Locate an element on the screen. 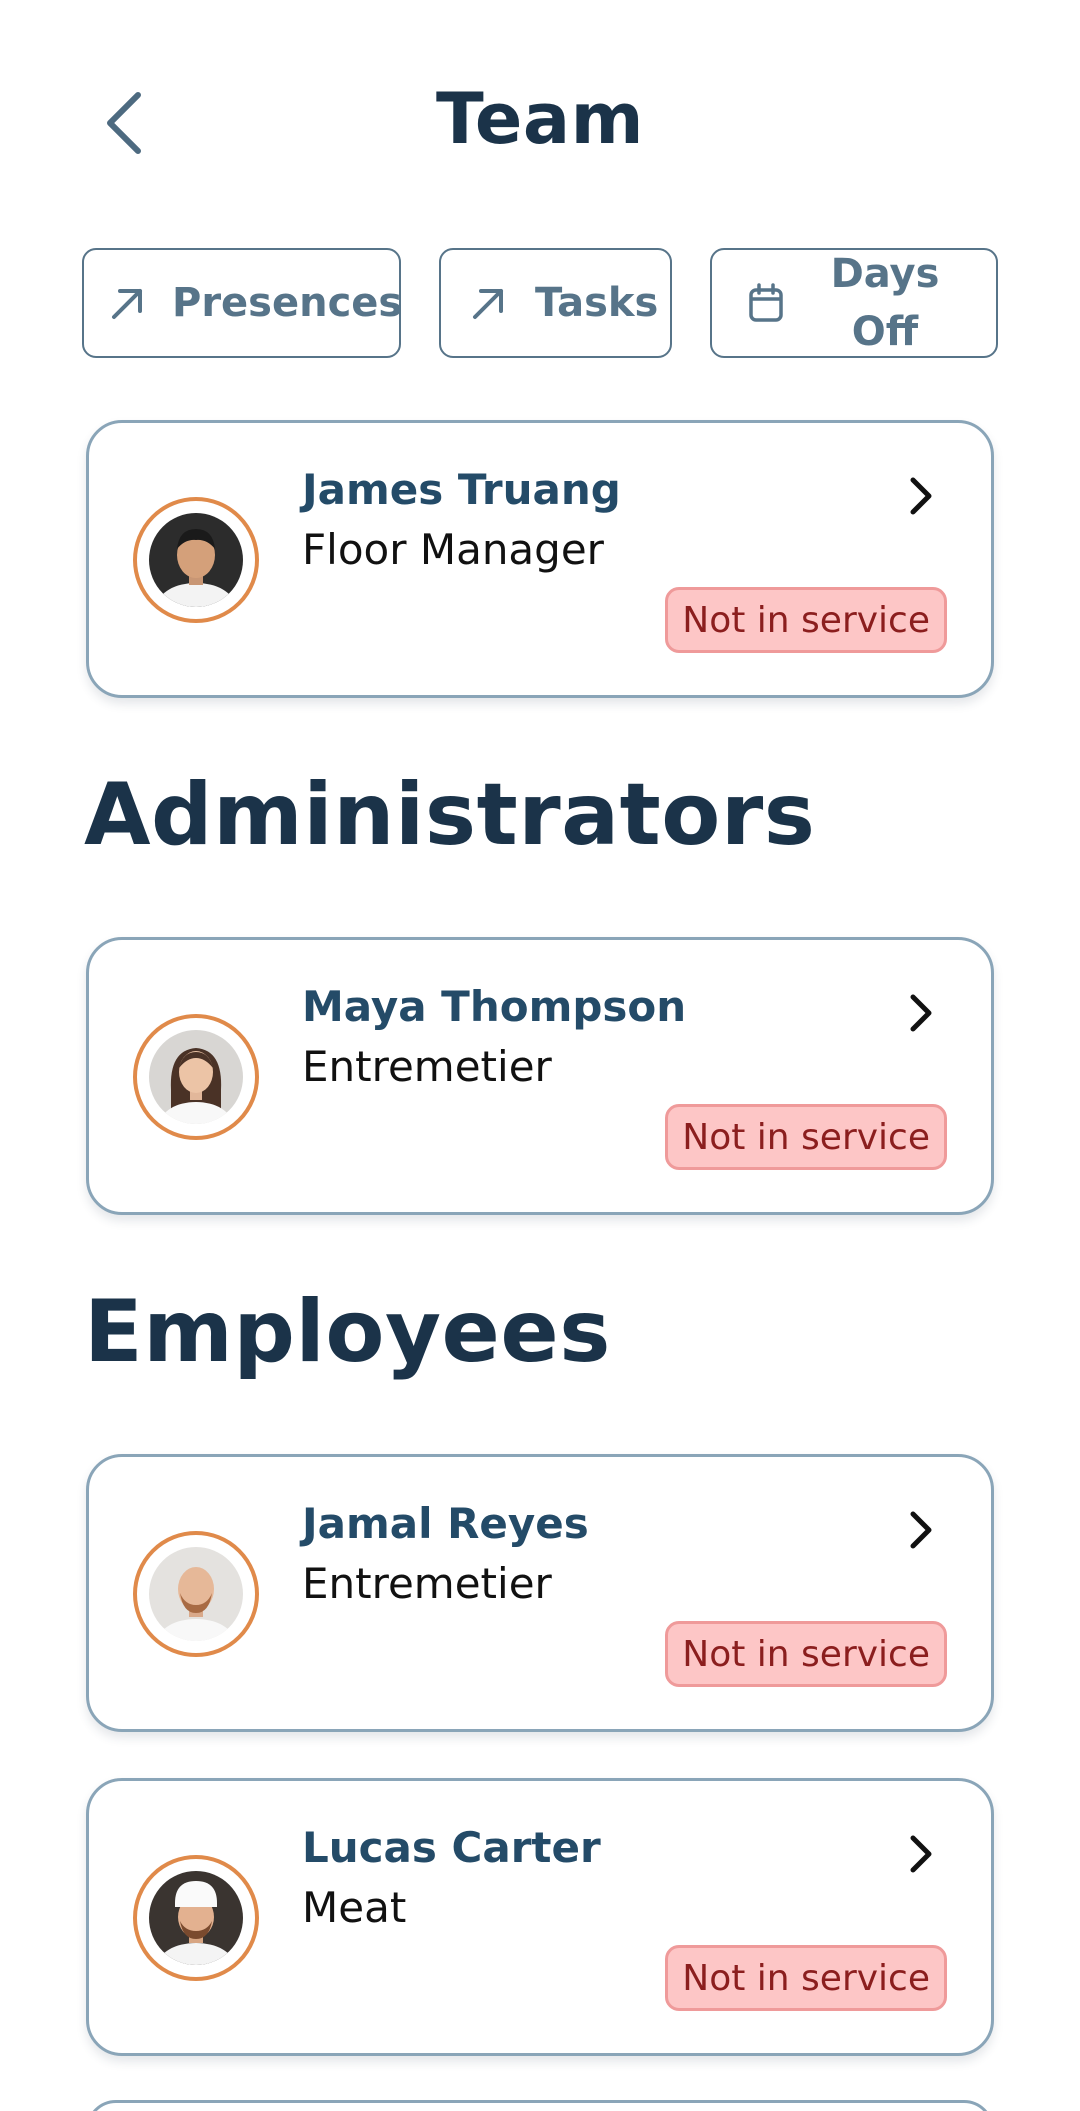  member-role: Meat is located at coordinates (354, 1907).